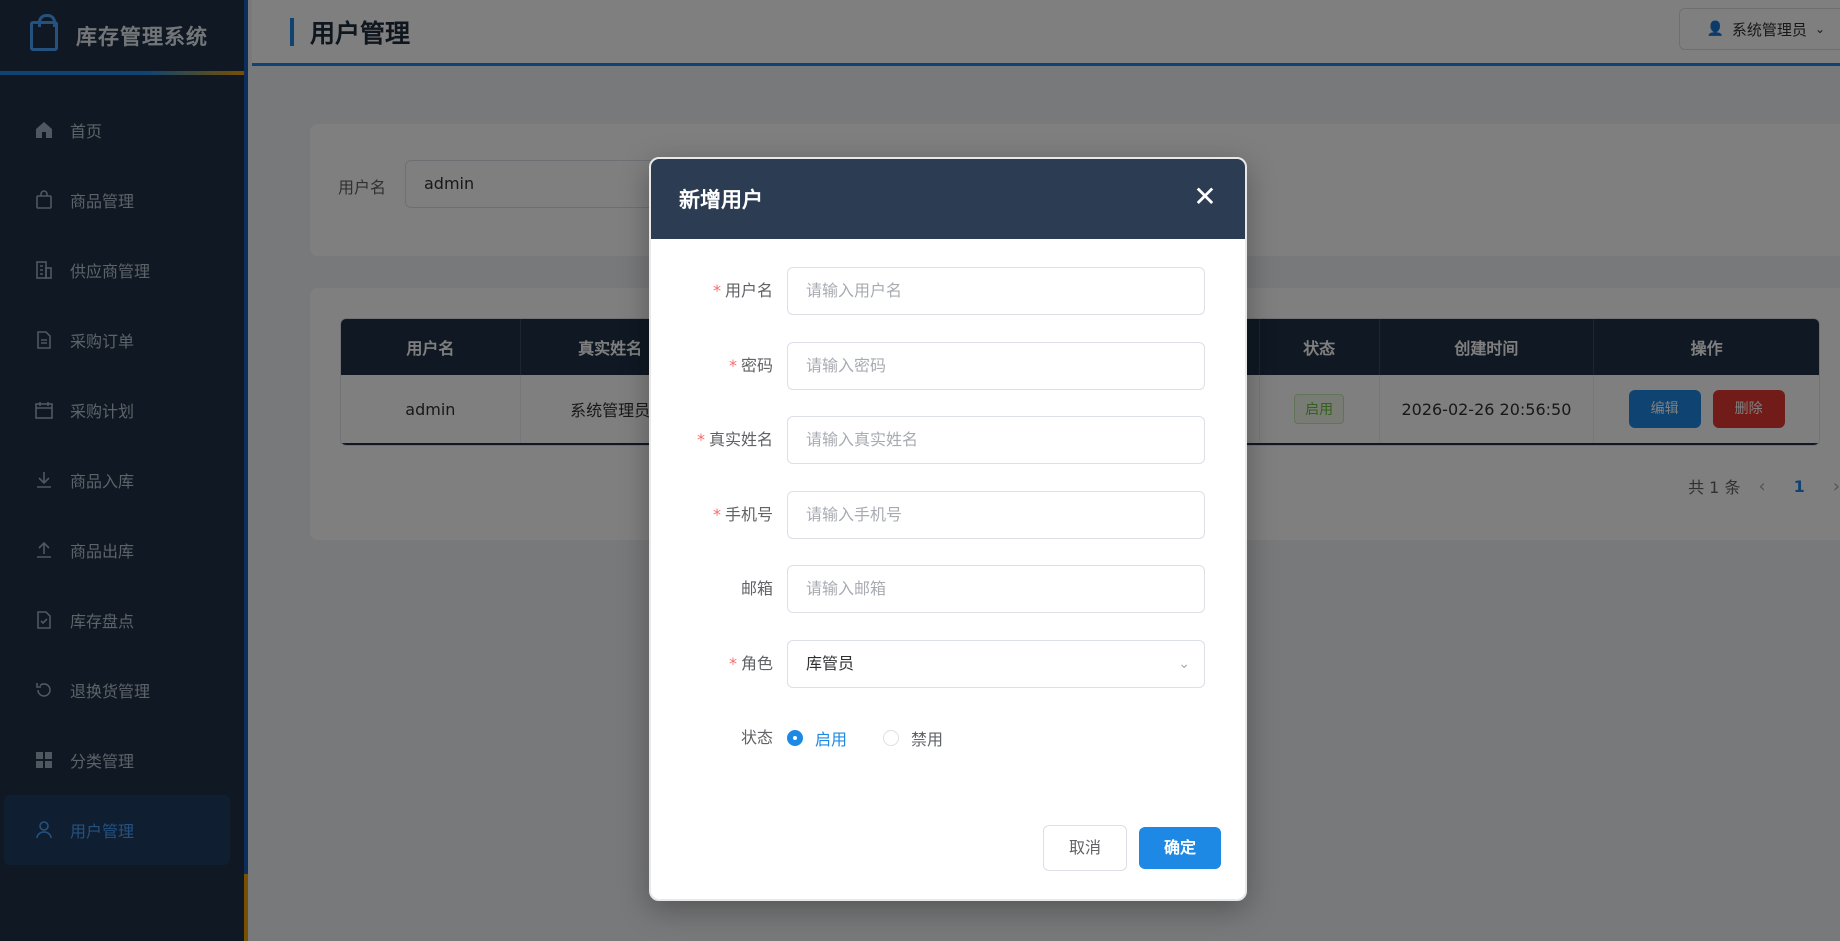 The width and height of the screenshot is (1840, 941). I want to click on username-input: 请输入用户名, so click(996, 291).